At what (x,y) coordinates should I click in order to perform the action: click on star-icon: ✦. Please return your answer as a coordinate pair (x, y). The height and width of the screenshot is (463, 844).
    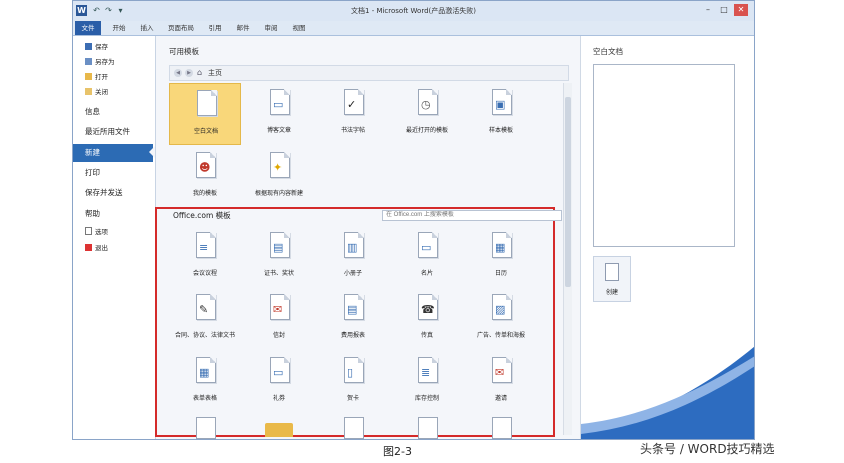
    Looking at the image, I should click on (278, 167).